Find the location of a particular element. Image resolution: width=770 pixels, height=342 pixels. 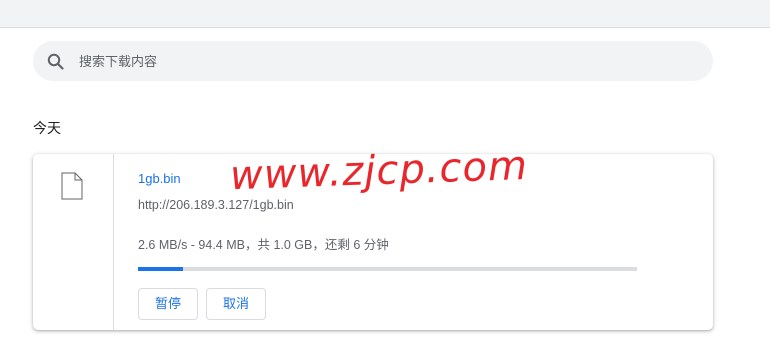

progress-fill is located at coordinates (160, 269).